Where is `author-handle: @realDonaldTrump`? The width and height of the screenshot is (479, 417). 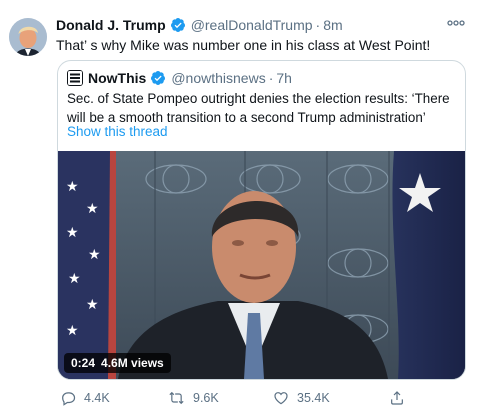 author-handle: @realDonaldTrump is located at coordinates (252, 25).